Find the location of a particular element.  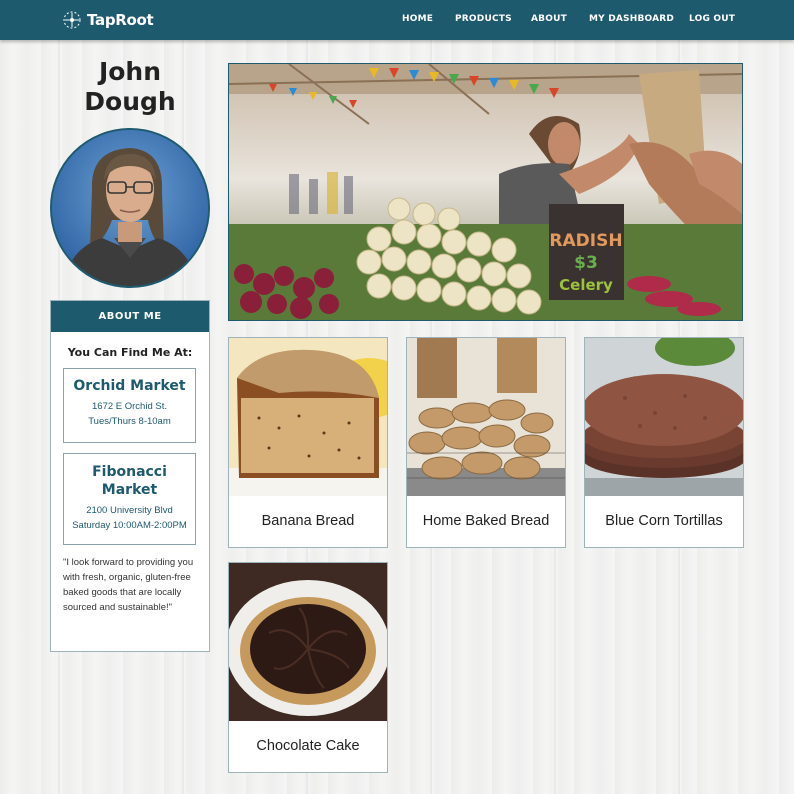

product-name: Banana Bread is located at coordinates (308, 521).